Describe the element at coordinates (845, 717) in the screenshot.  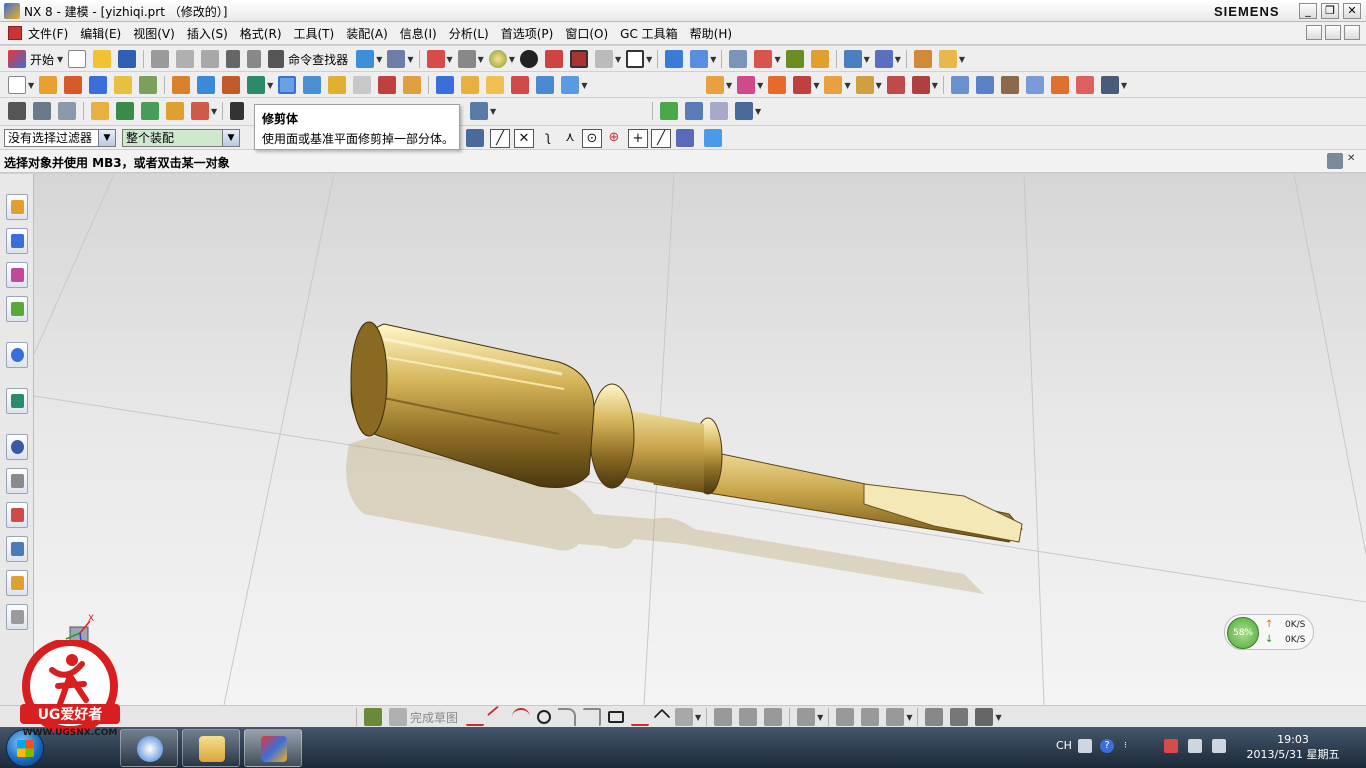
I see `dimension-icon` at that location.